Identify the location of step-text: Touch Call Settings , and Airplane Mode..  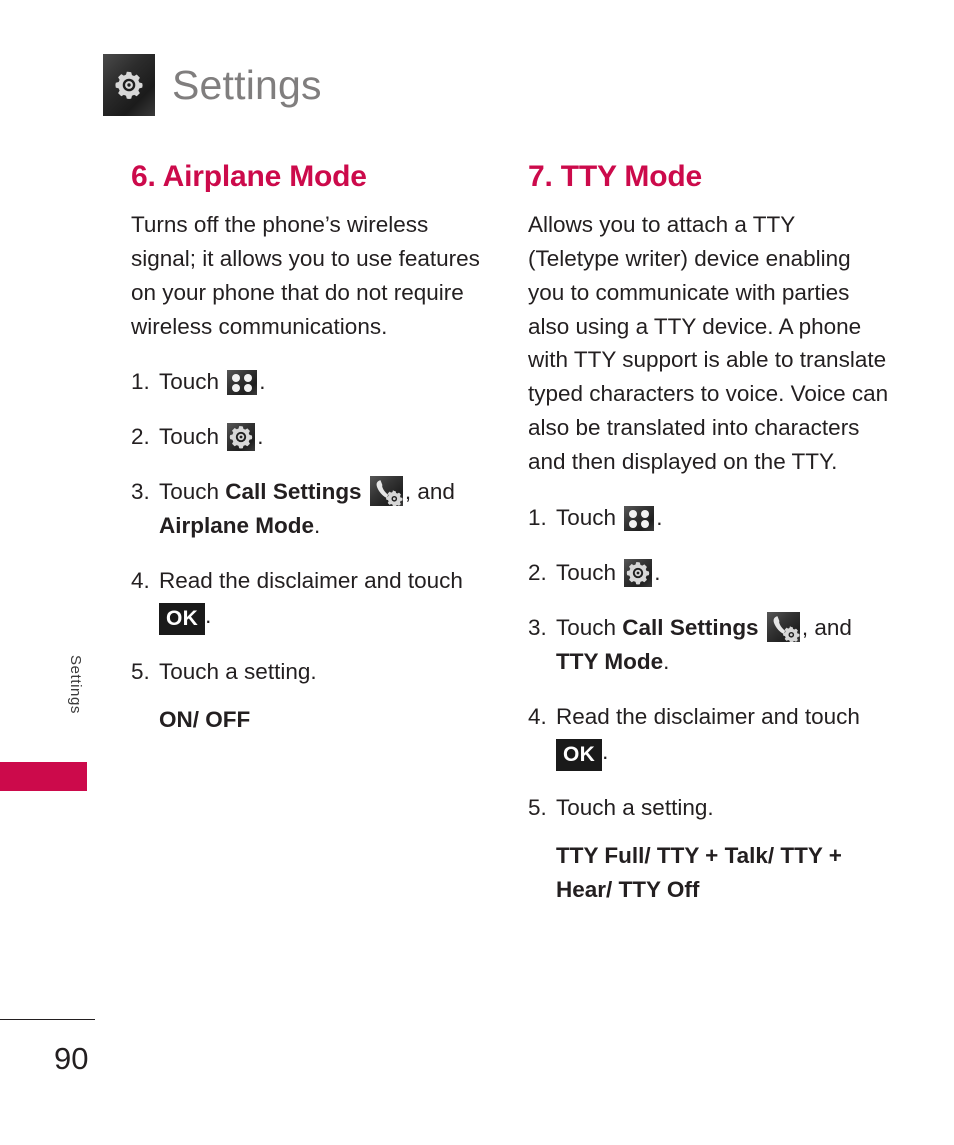
(325, 509).